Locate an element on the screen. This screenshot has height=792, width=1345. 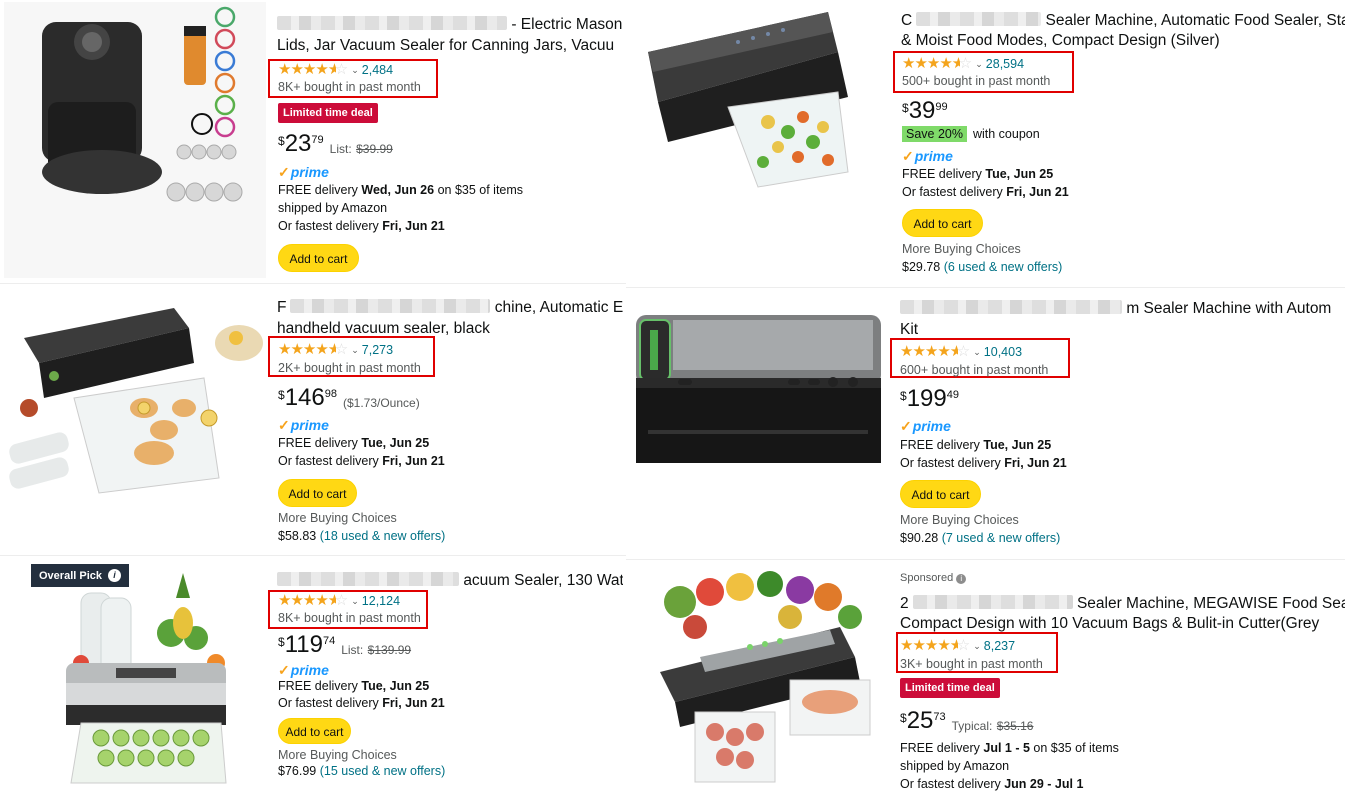
title-text: acuum Sealer, 130 Watt is located at coordinates (543, 580).